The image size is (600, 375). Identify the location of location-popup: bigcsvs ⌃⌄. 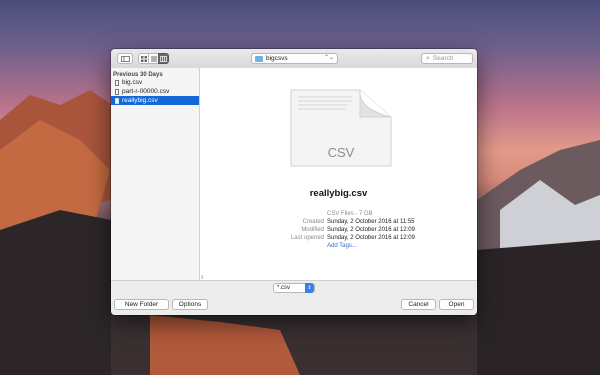
(294, 58).